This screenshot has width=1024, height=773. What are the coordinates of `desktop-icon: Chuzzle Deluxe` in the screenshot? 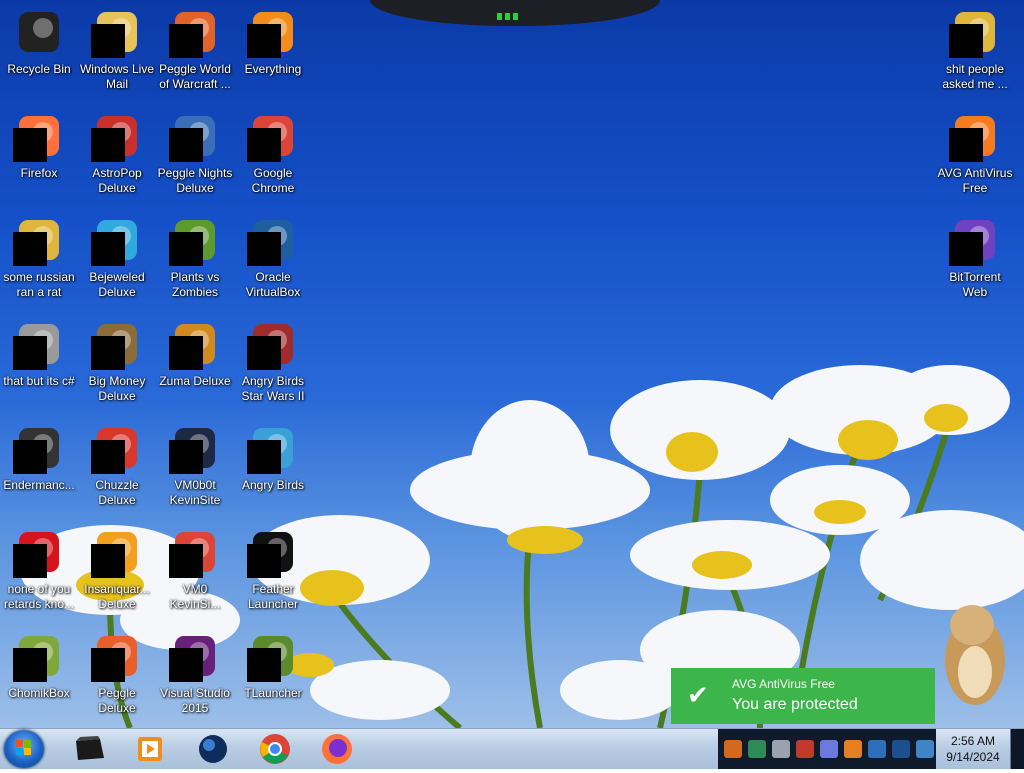 It's located at (117, 470).